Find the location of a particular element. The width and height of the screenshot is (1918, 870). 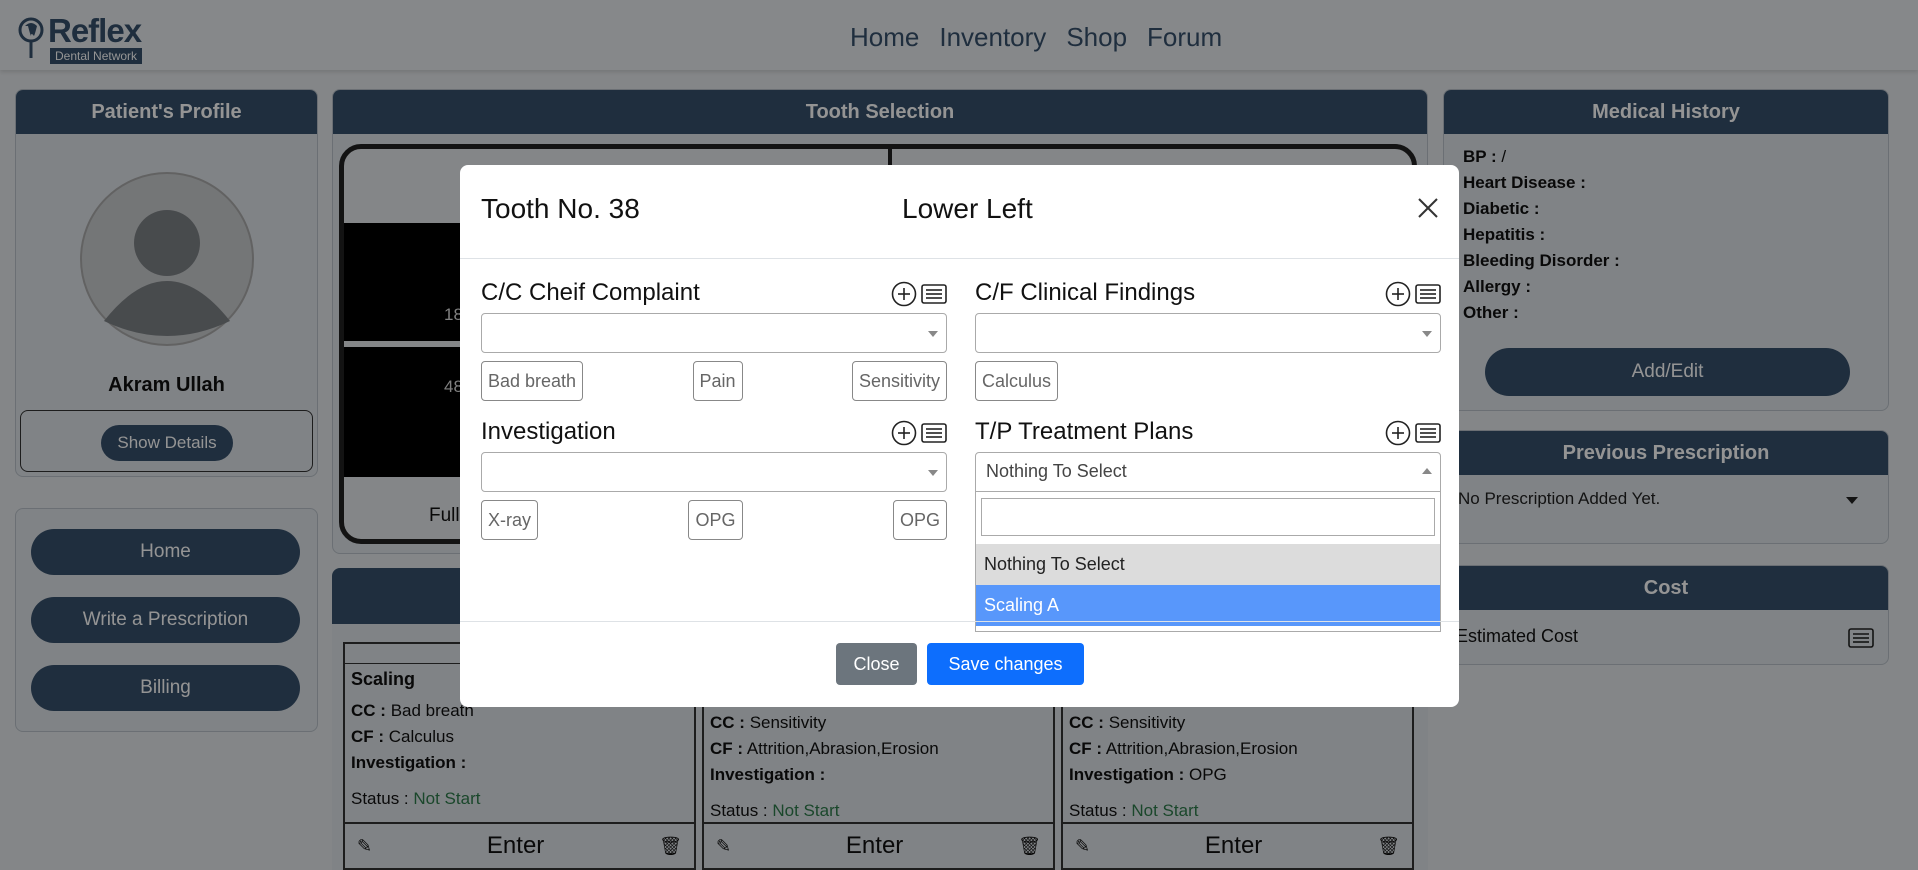

treatment-plans-actions is located at coordinates (1413, 433).